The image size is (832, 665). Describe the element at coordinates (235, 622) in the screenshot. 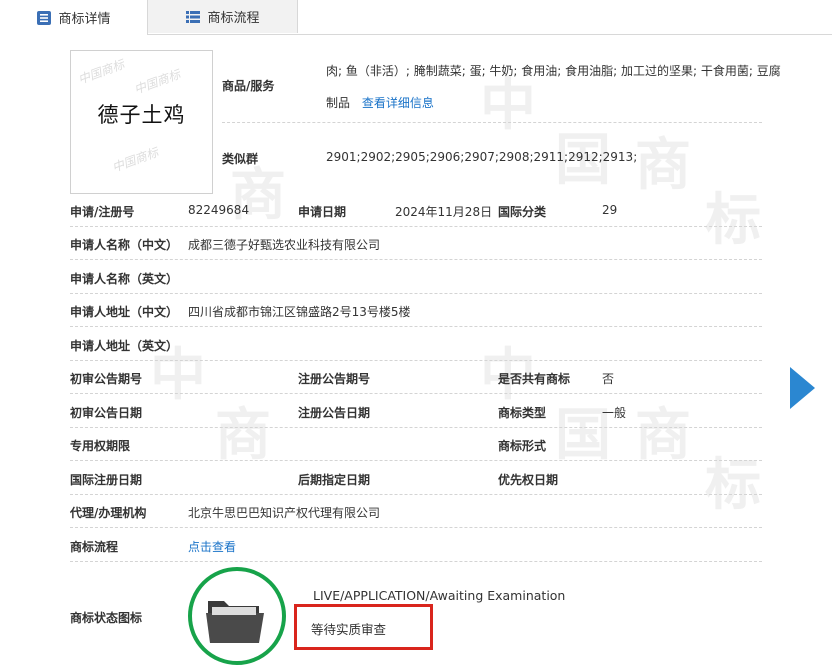

I see `folder-icon` at that location.